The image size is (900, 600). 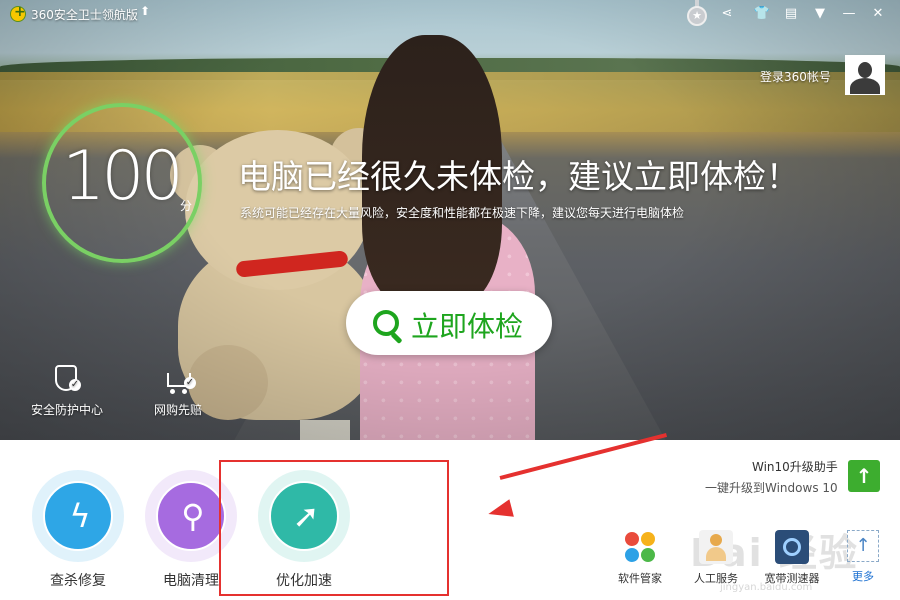 I want to click on up-arrow-icon: ↑, so click(x=864, y=476).